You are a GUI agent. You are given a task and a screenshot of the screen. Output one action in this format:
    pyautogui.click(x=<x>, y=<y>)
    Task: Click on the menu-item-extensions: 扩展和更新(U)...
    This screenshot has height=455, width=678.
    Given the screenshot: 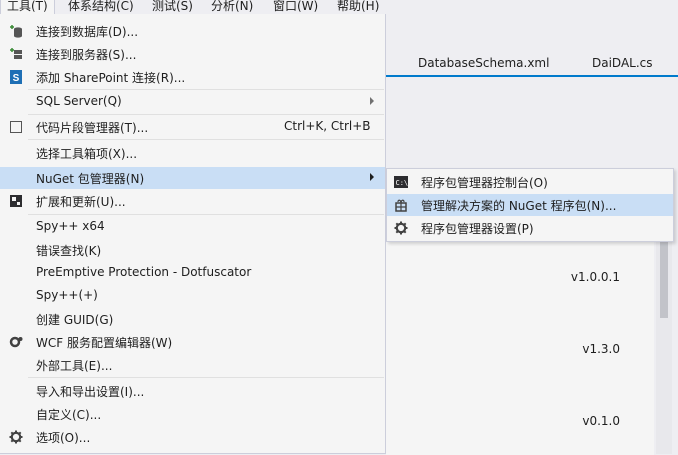 What is the action you would take?
    pyautogui.click(x=192, y=201)
    